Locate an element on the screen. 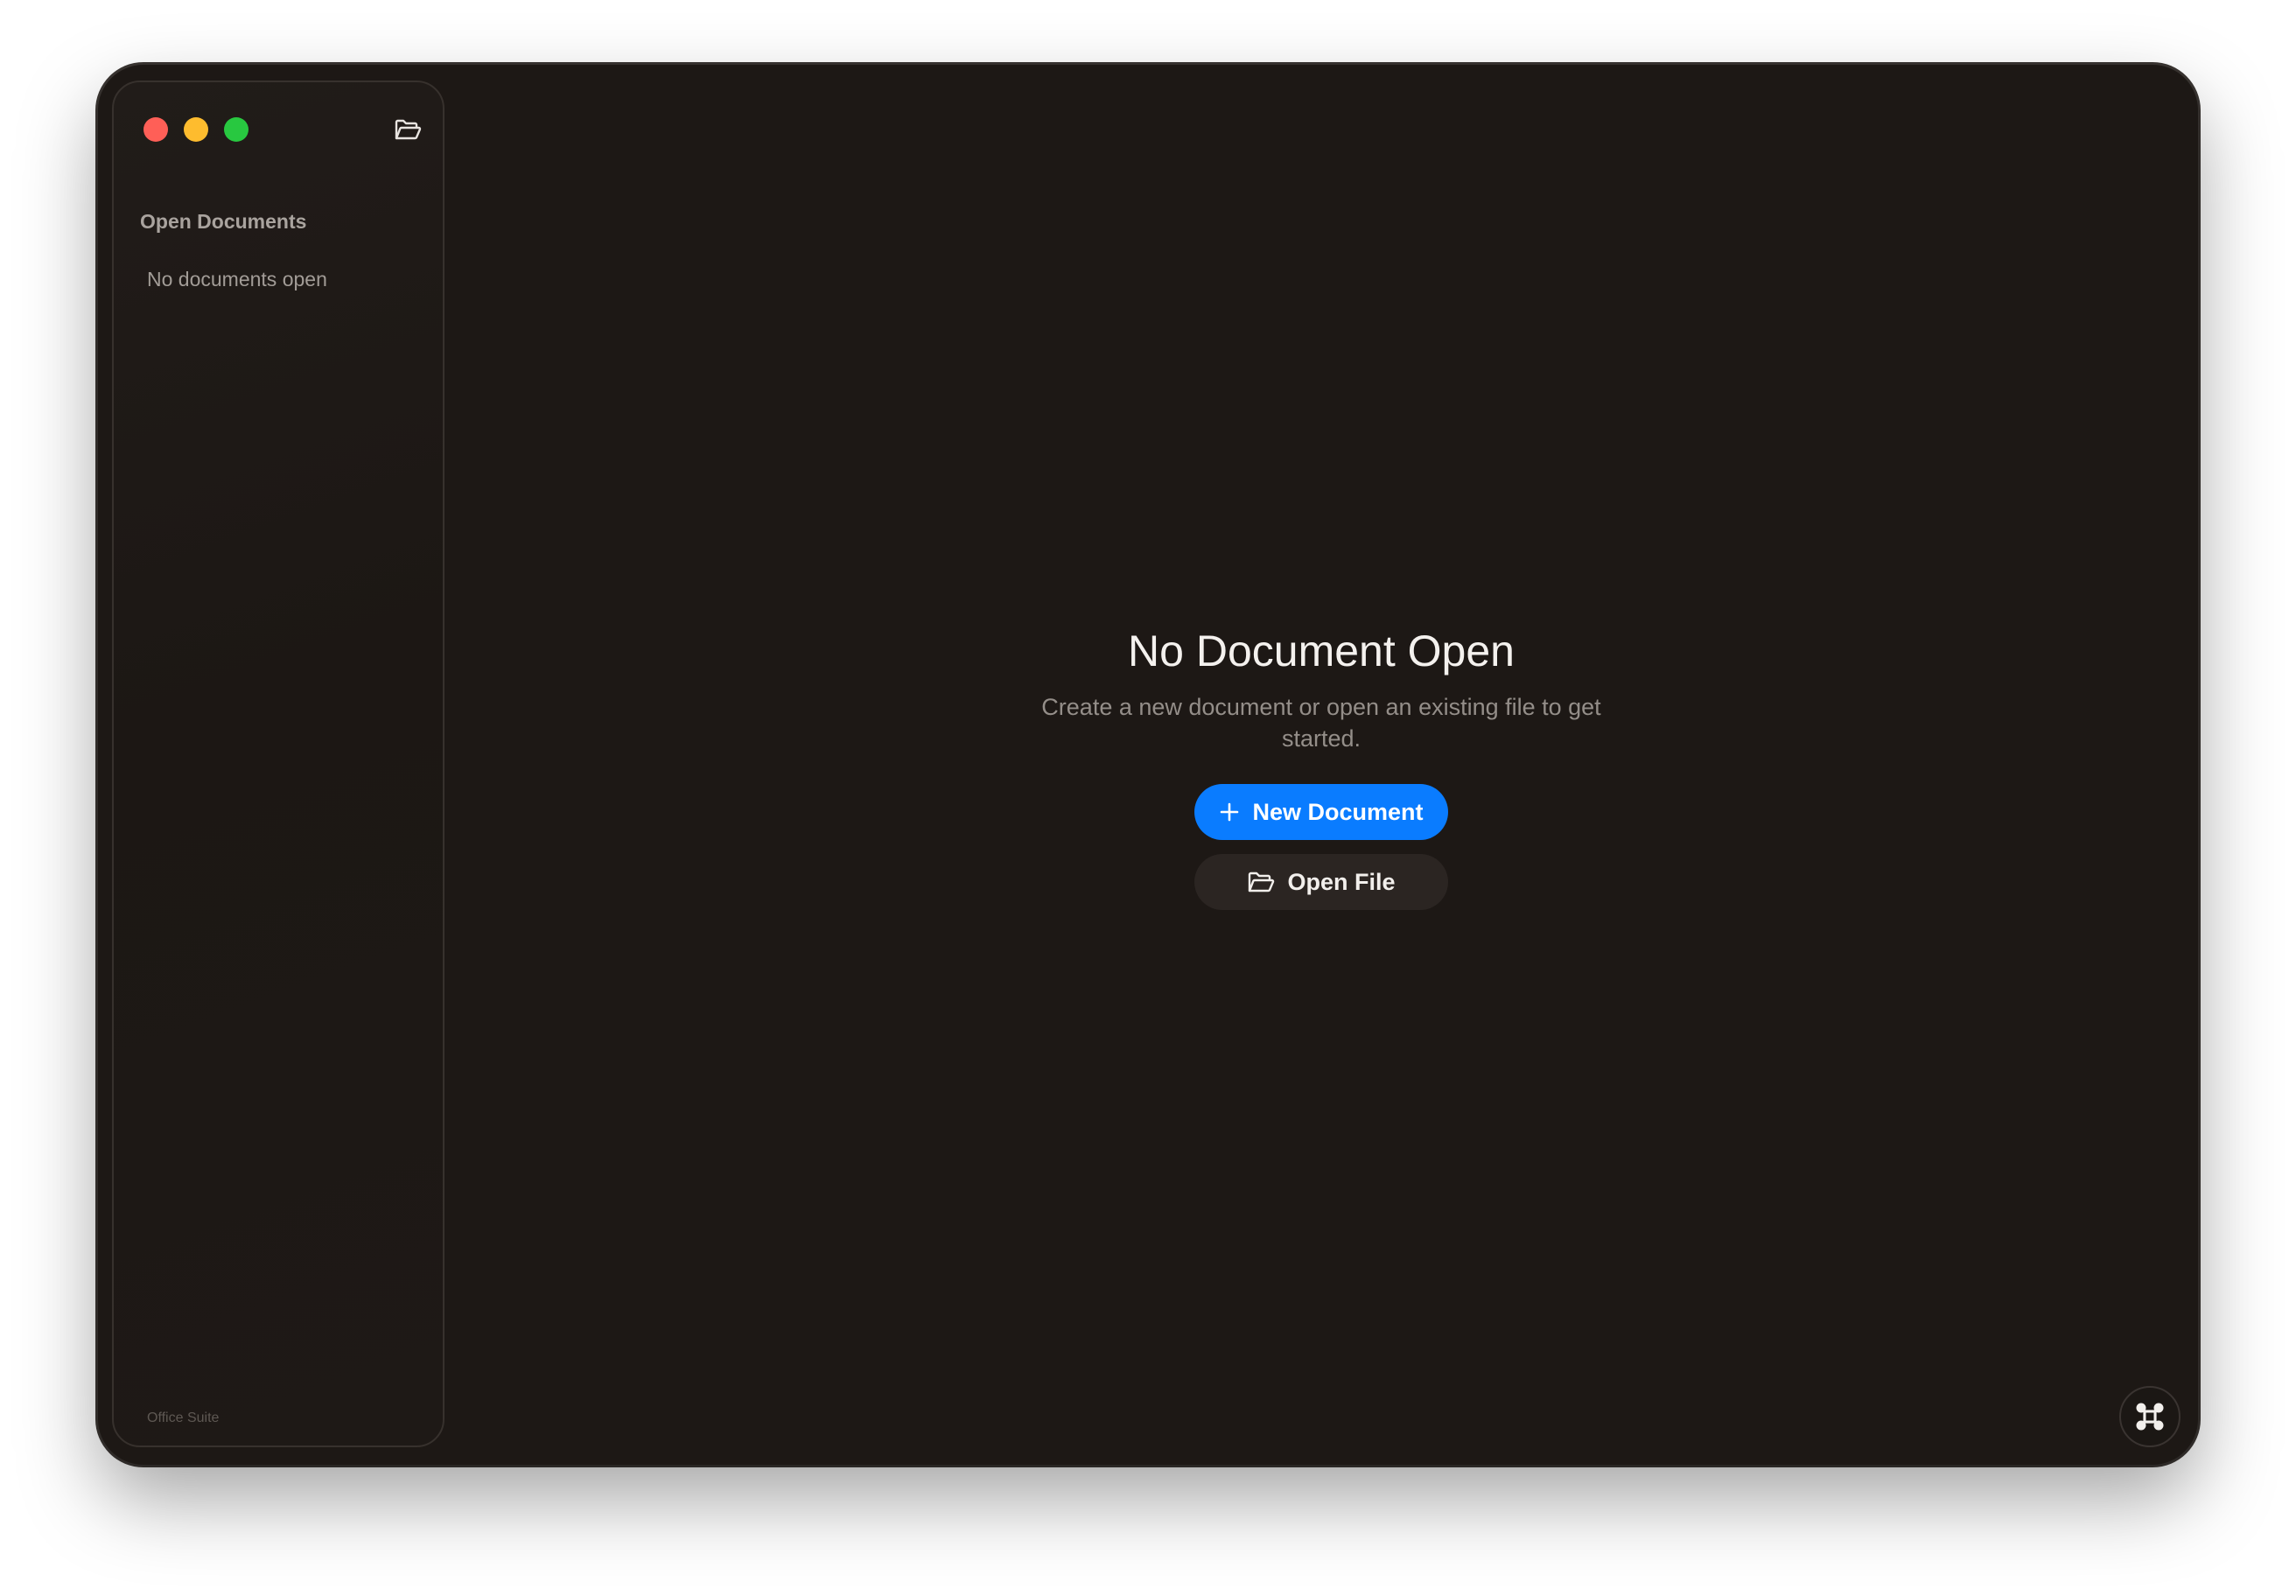  open-file-button: Open File is located at coordinates (1321, 882).